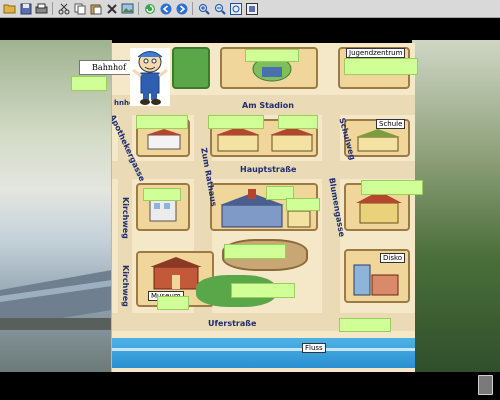 The height and width of the screenshot is (400, 500). What do you see at coordinates (176, 273) in the screenshot?
I see `museum-icon` at bounding box center [176, 273].